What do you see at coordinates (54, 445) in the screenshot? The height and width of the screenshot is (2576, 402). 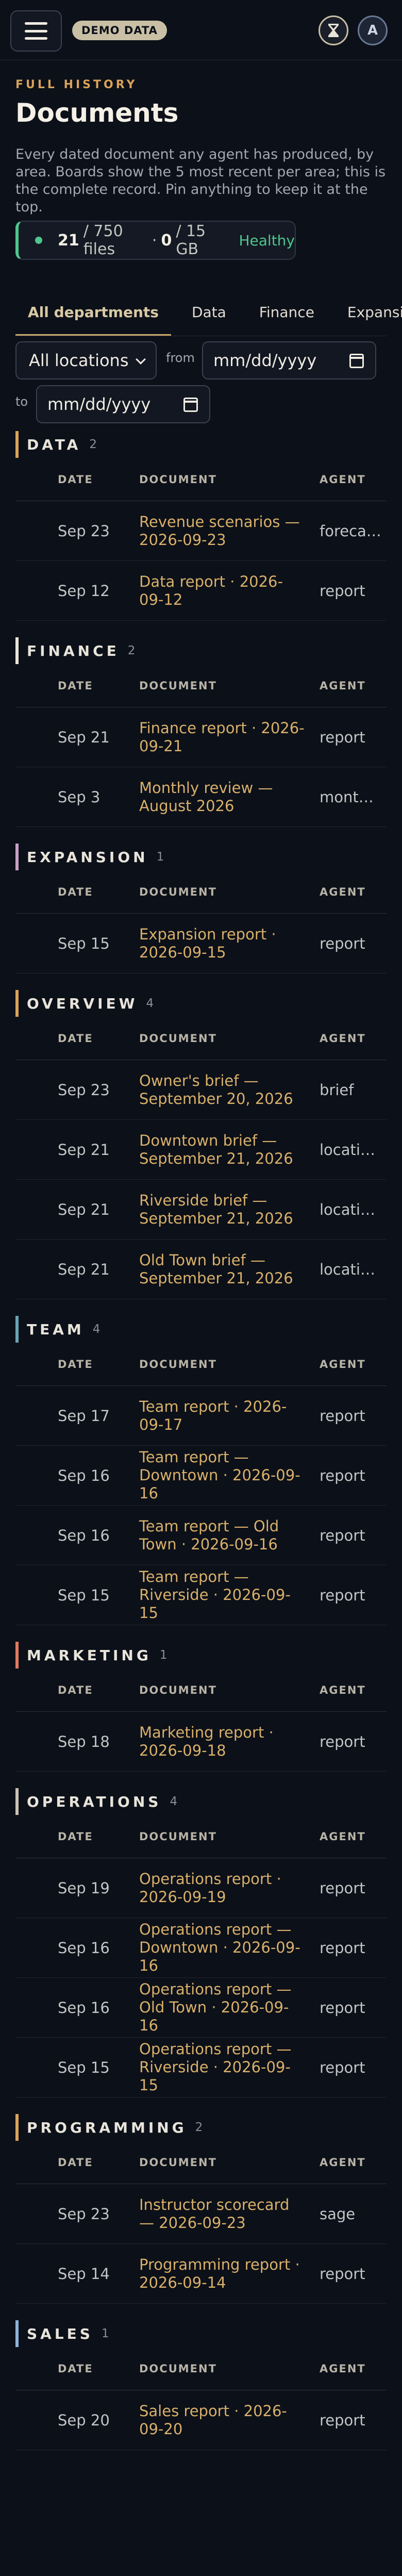 I see `section-name: DATA` at bounding box center [54, 445].